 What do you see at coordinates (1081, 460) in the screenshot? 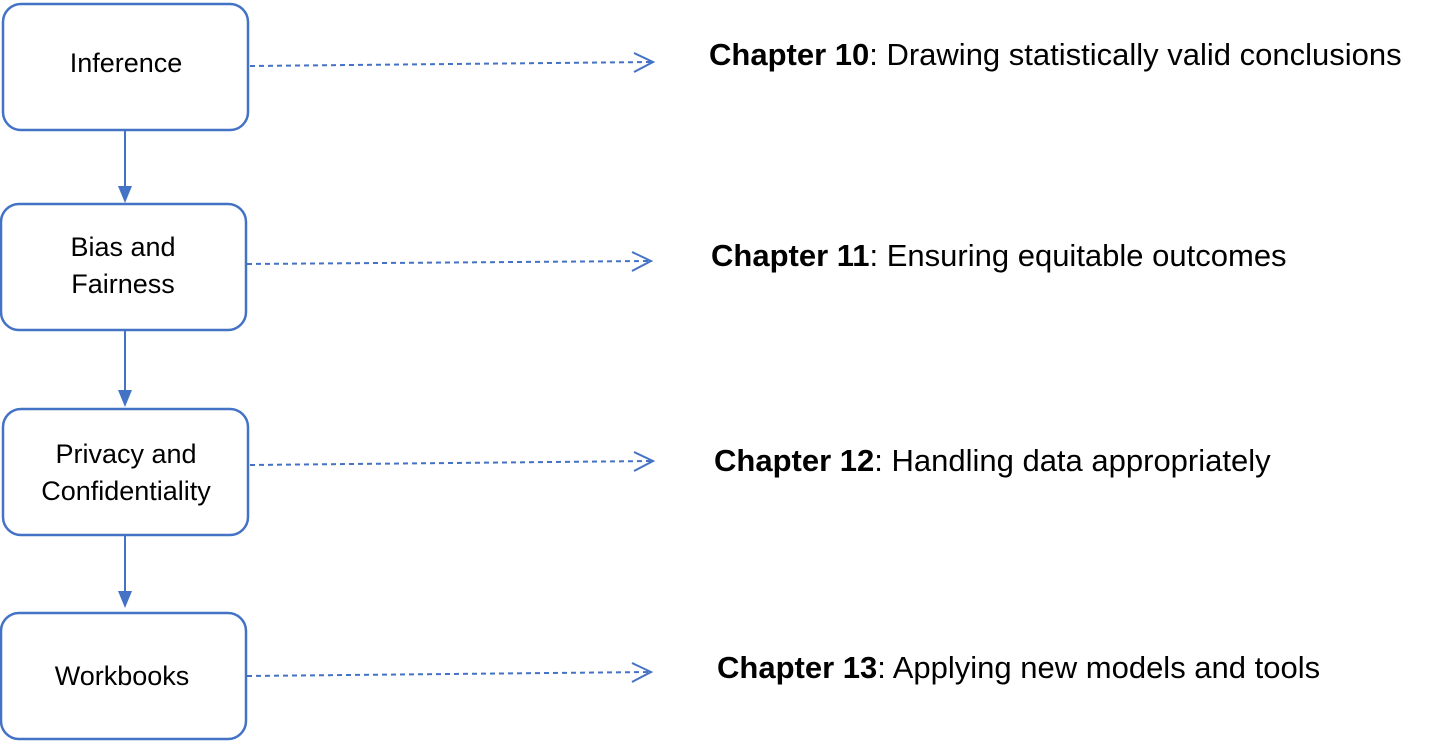
I see `chapter-description-12: Handling data appropriately` at bounding box center [1081, 460].